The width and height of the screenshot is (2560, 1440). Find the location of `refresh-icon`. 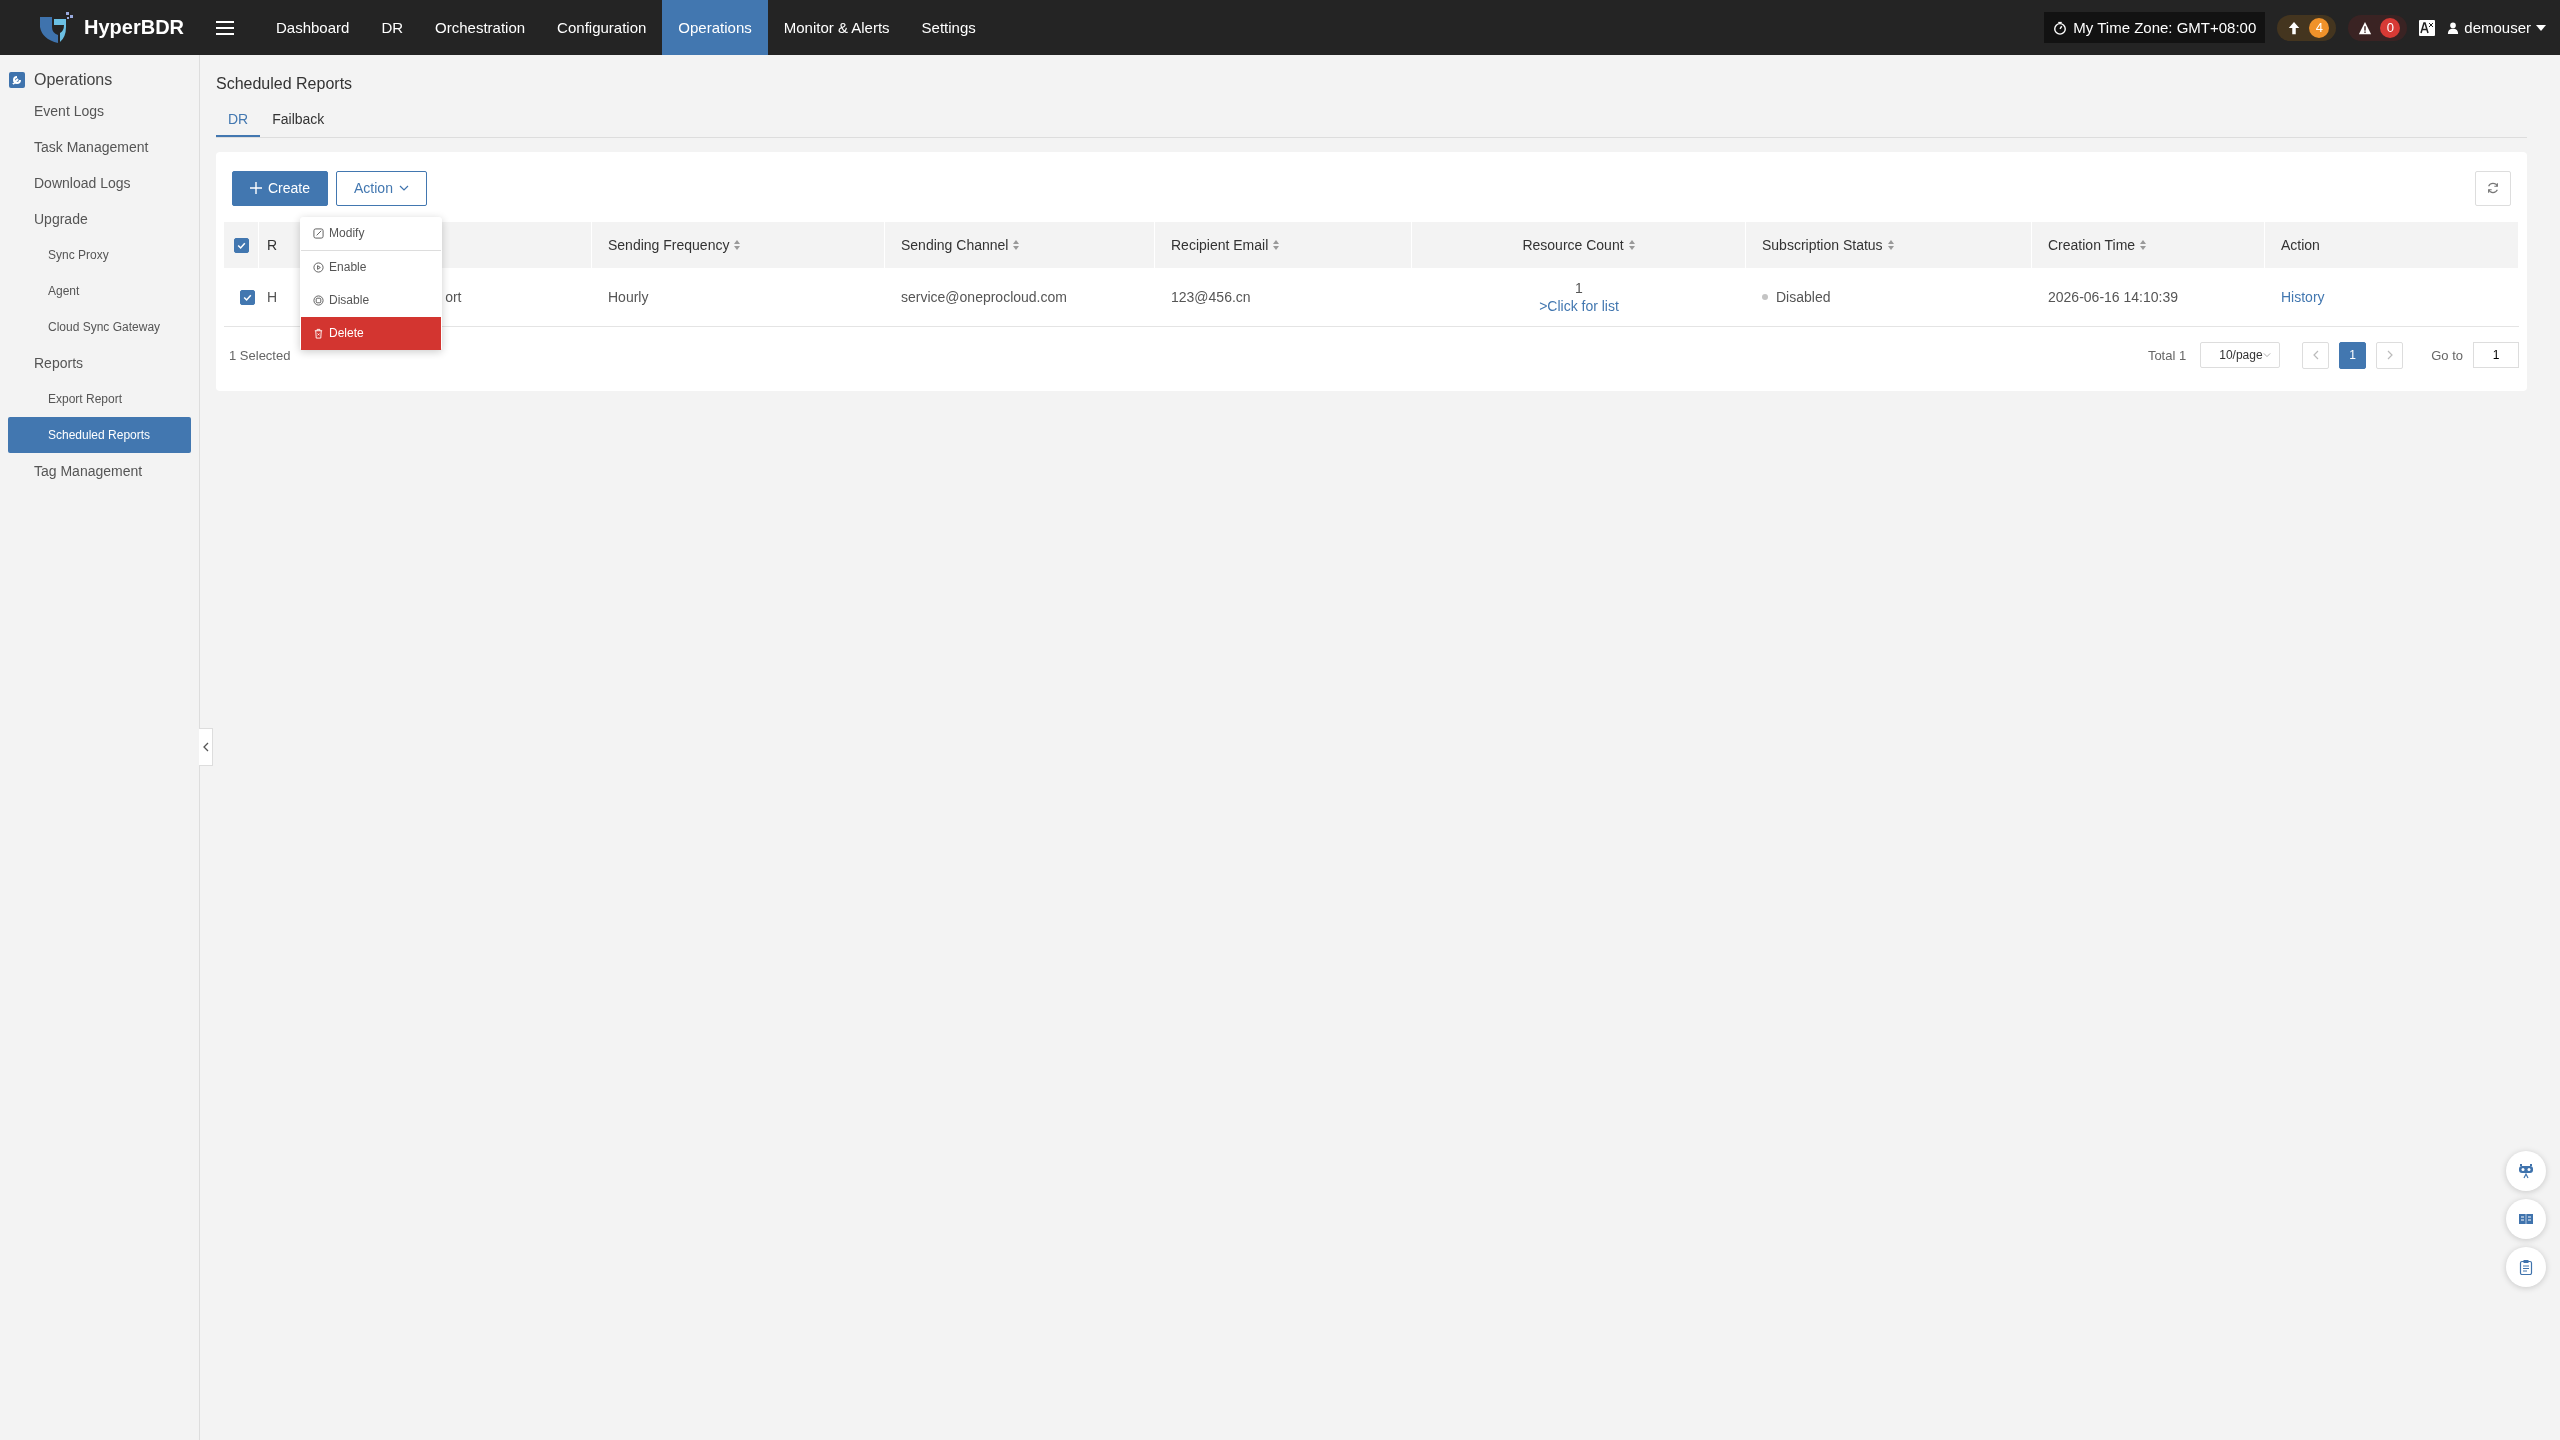

refresh-icon is located at coordinates (2493, 188).